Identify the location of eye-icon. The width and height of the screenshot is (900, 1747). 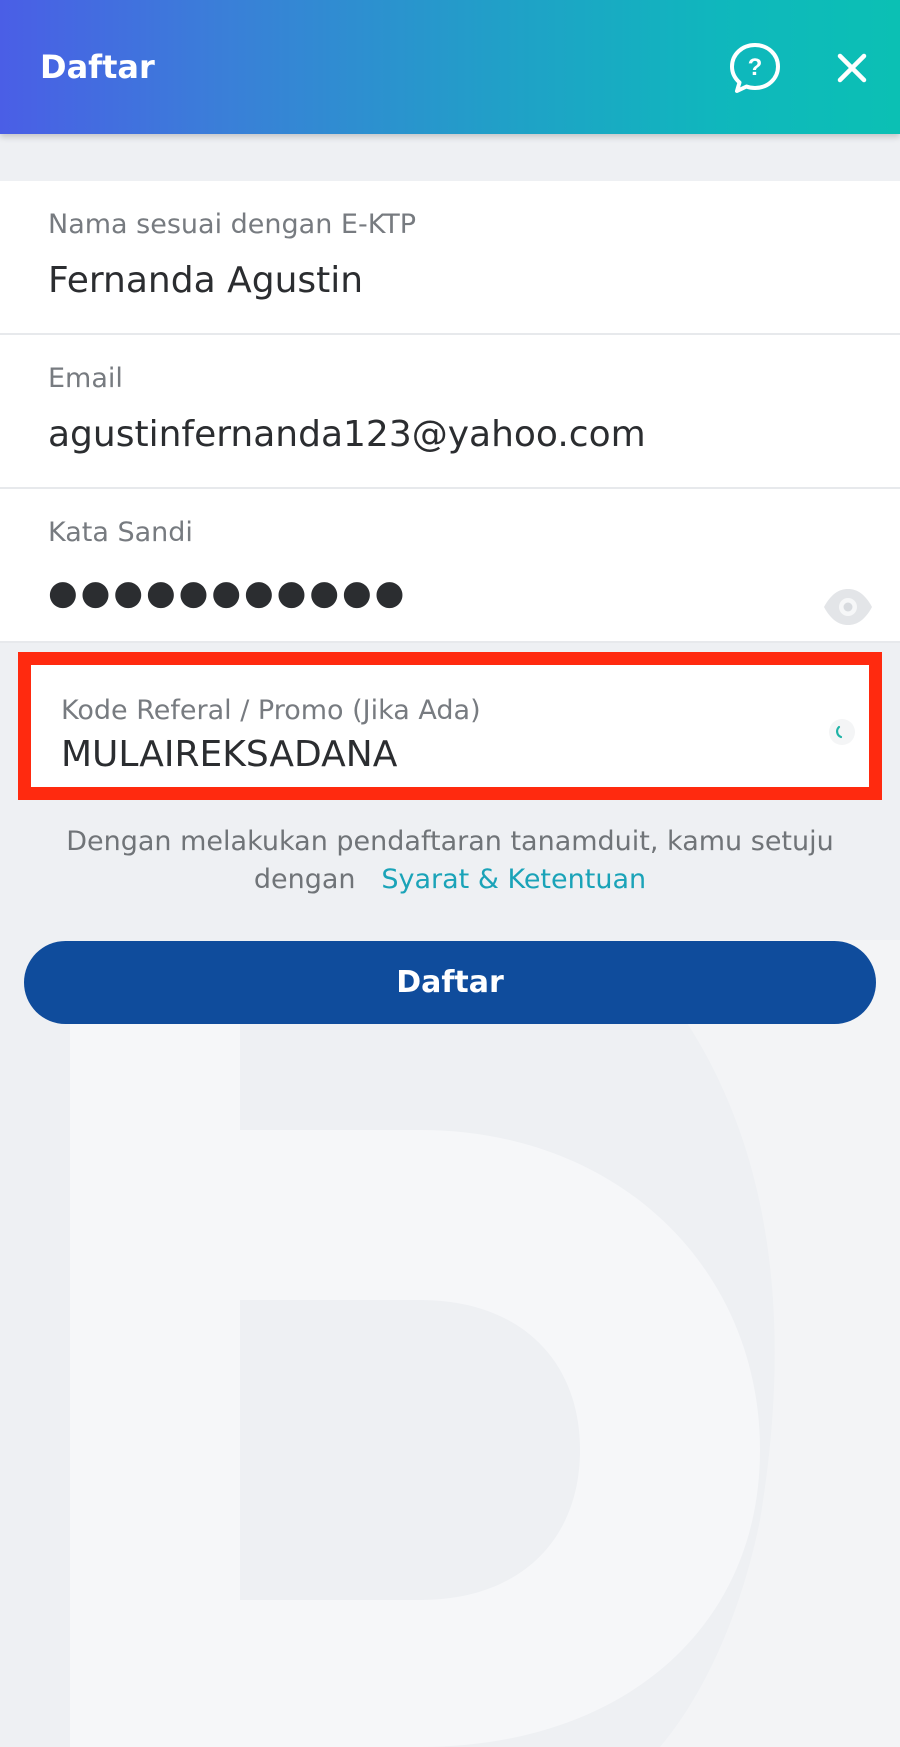
(848, 607).